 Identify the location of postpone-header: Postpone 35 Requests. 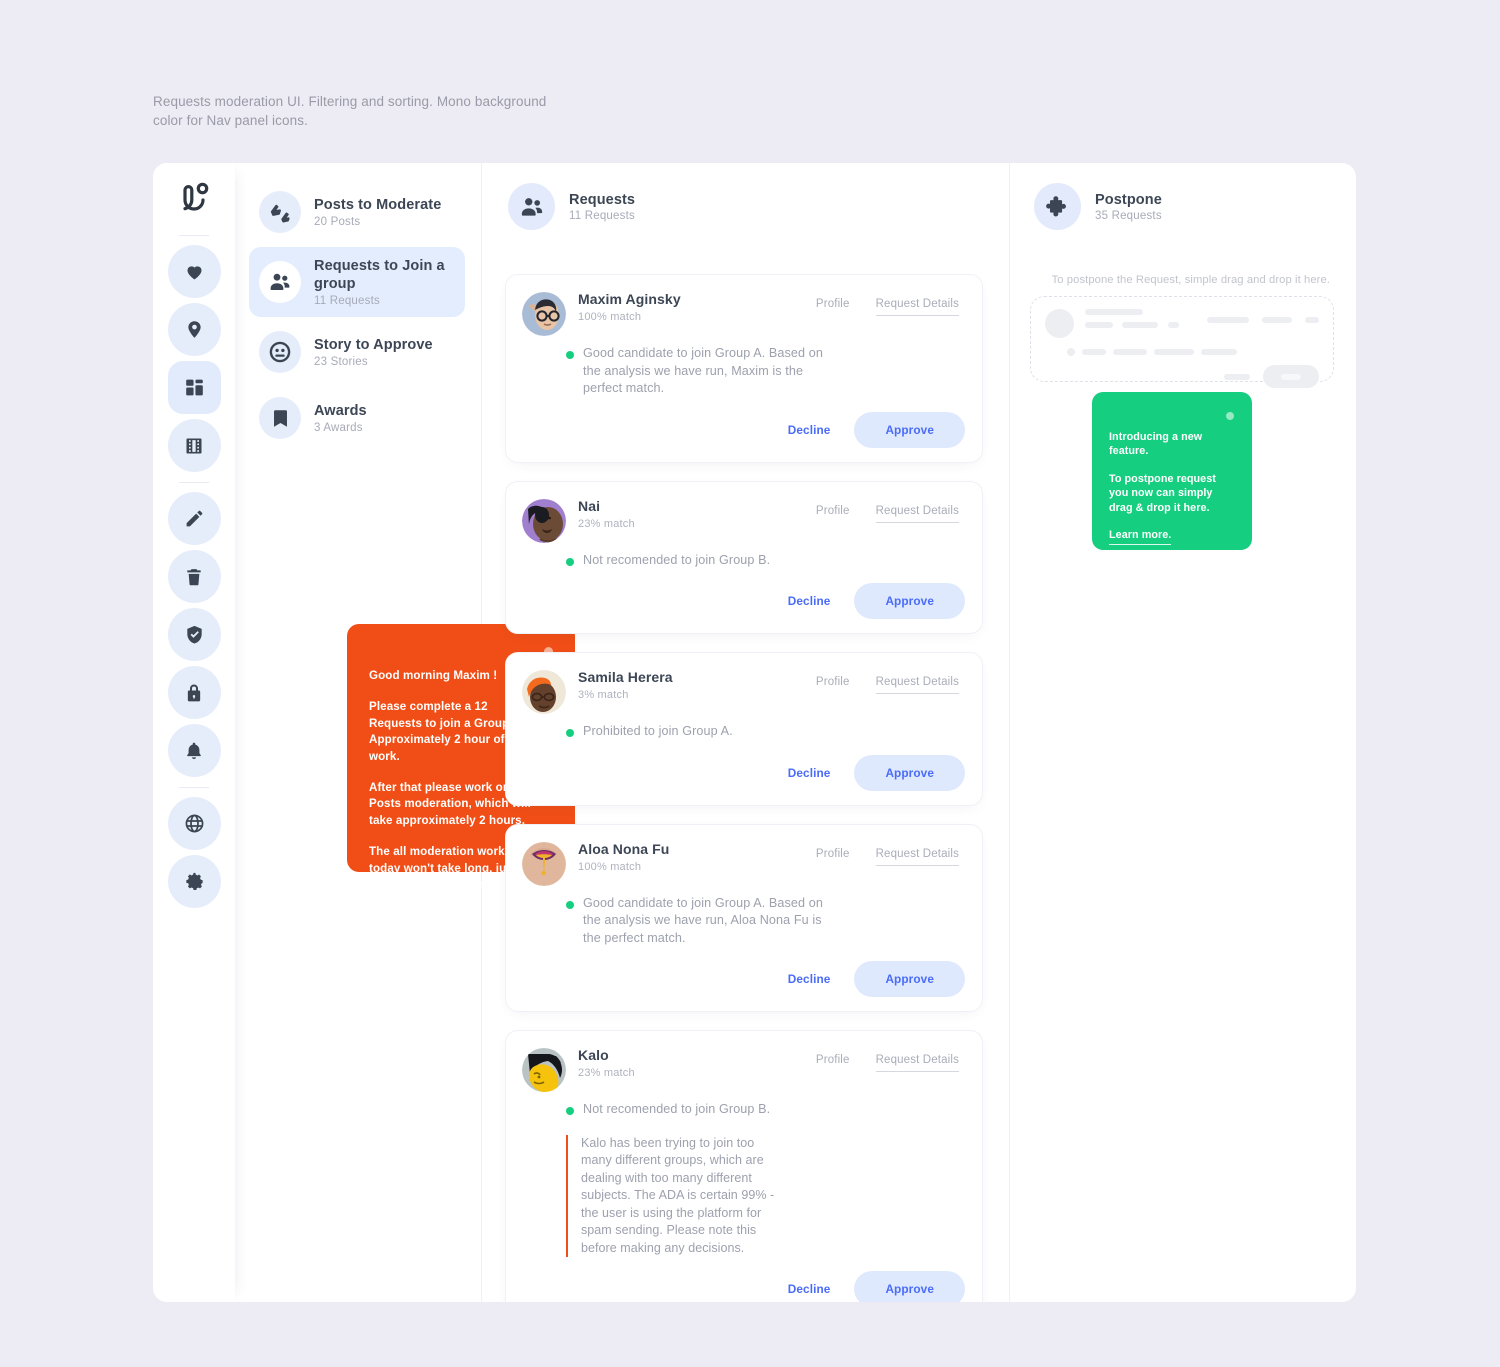
(1182, 205).